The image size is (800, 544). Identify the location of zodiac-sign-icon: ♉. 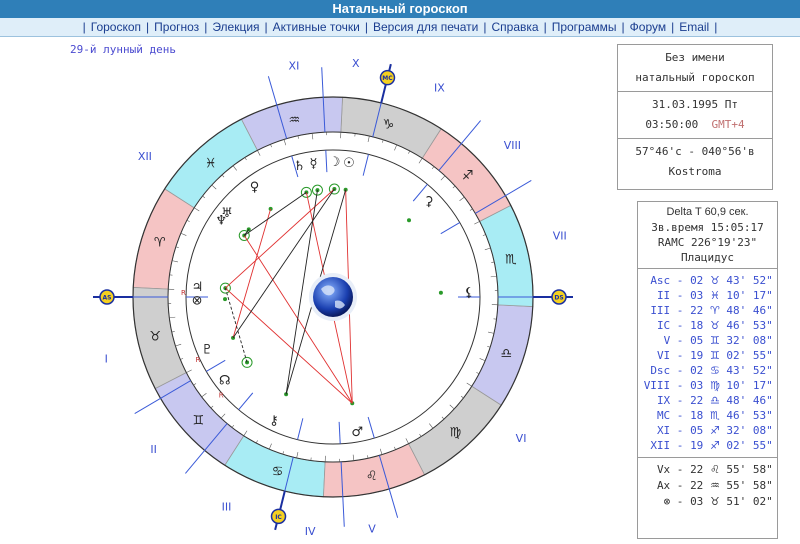
(714, 501).